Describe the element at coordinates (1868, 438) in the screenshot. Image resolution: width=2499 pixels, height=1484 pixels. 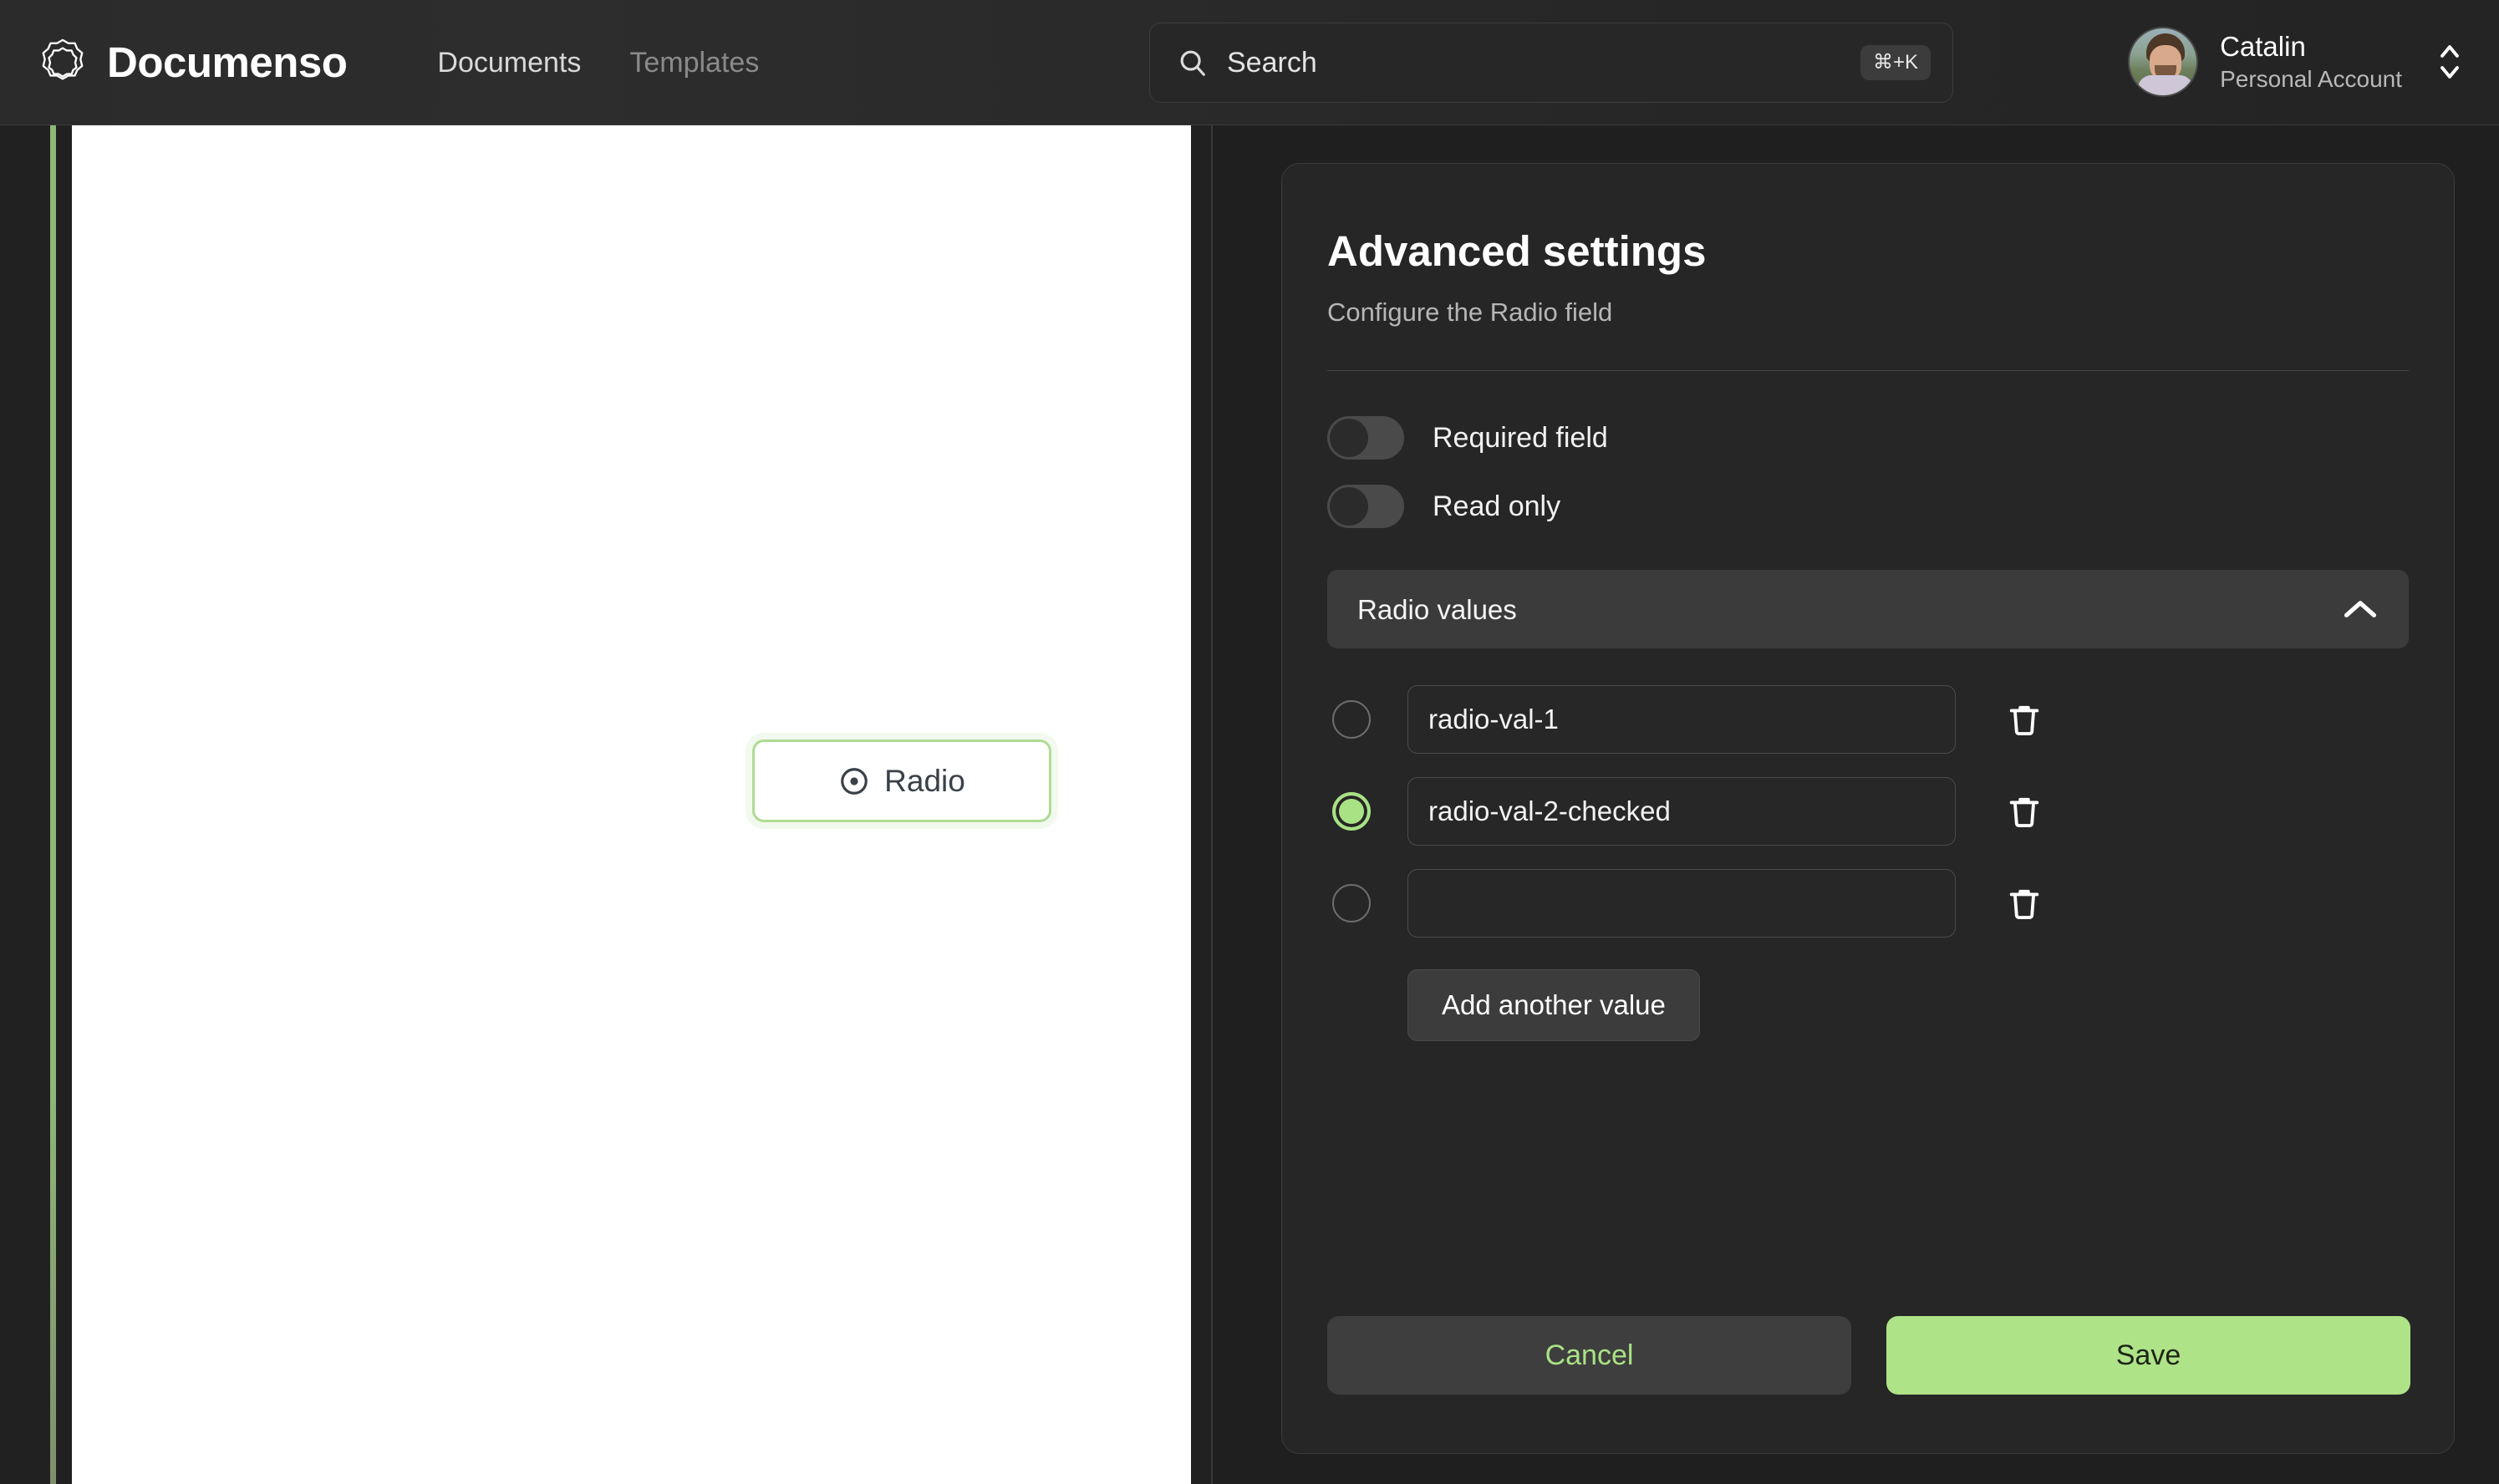
I see `toggle-row-required-field: Required field` at that location.